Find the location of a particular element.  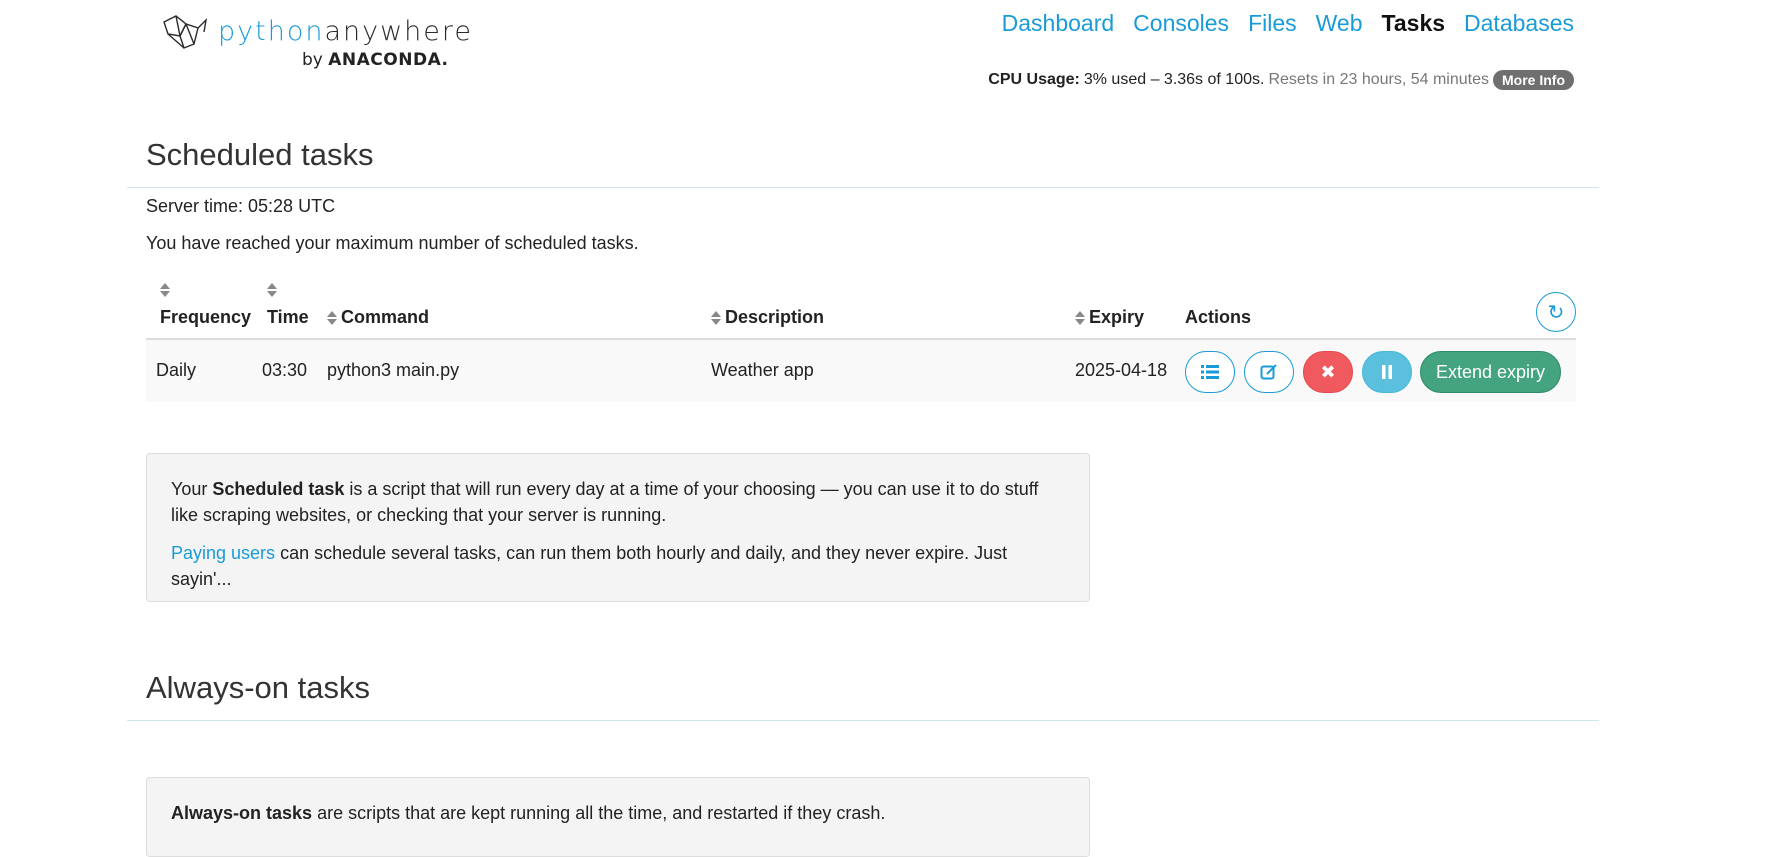

cpu-reset: Resets in 23 hours, 54 minutes is located at coordinates (1378, 79).